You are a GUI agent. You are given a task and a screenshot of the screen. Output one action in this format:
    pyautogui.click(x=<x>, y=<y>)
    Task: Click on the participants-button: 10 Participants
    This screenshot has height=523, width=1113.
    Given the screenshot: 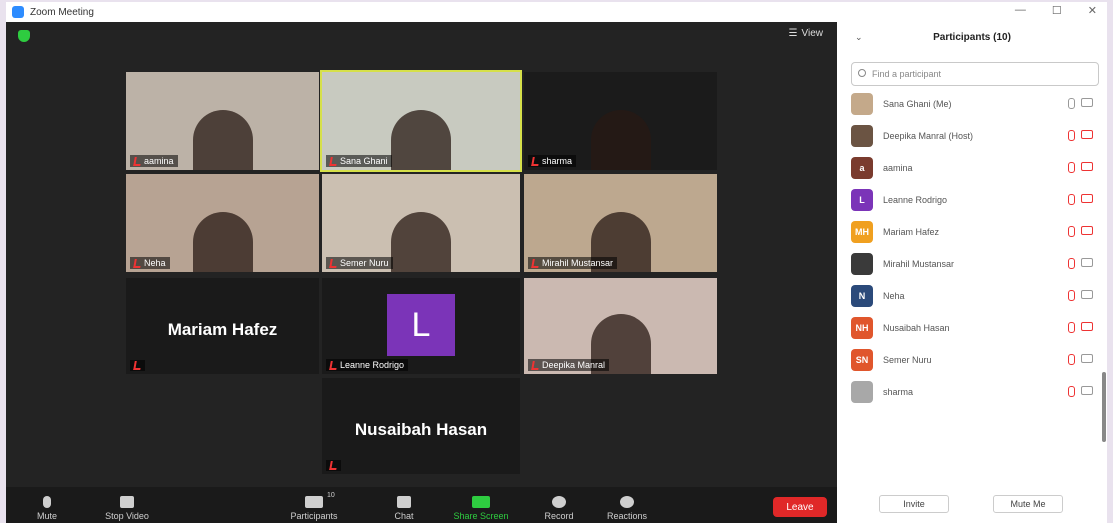 What is the action you would take?
    pyautogui.click(x=314, y=506)
    